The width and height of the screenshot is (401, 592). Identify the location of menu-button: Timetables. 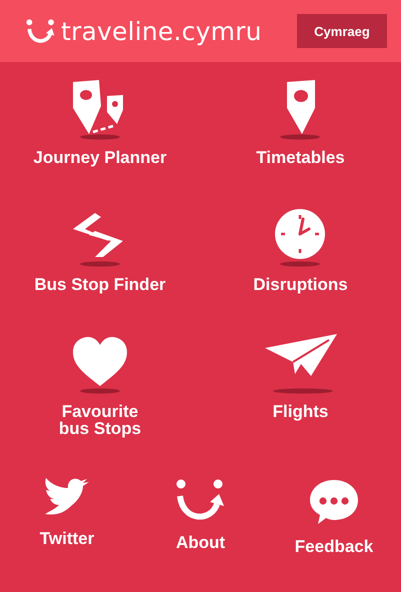
(300, 123).